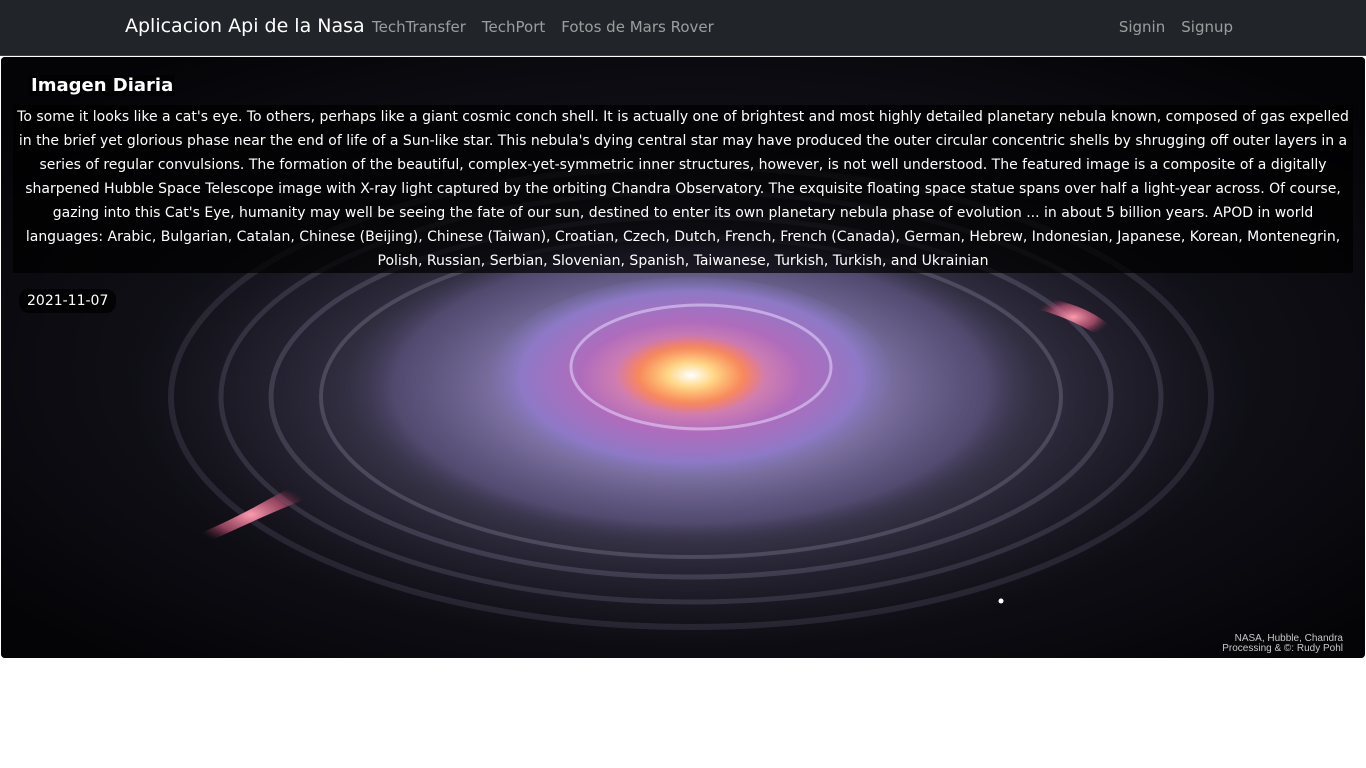 This screenshot has width=1366, height=768. I want to click on nav-link-techtransfer: TechTransfer, so click(419, 27).